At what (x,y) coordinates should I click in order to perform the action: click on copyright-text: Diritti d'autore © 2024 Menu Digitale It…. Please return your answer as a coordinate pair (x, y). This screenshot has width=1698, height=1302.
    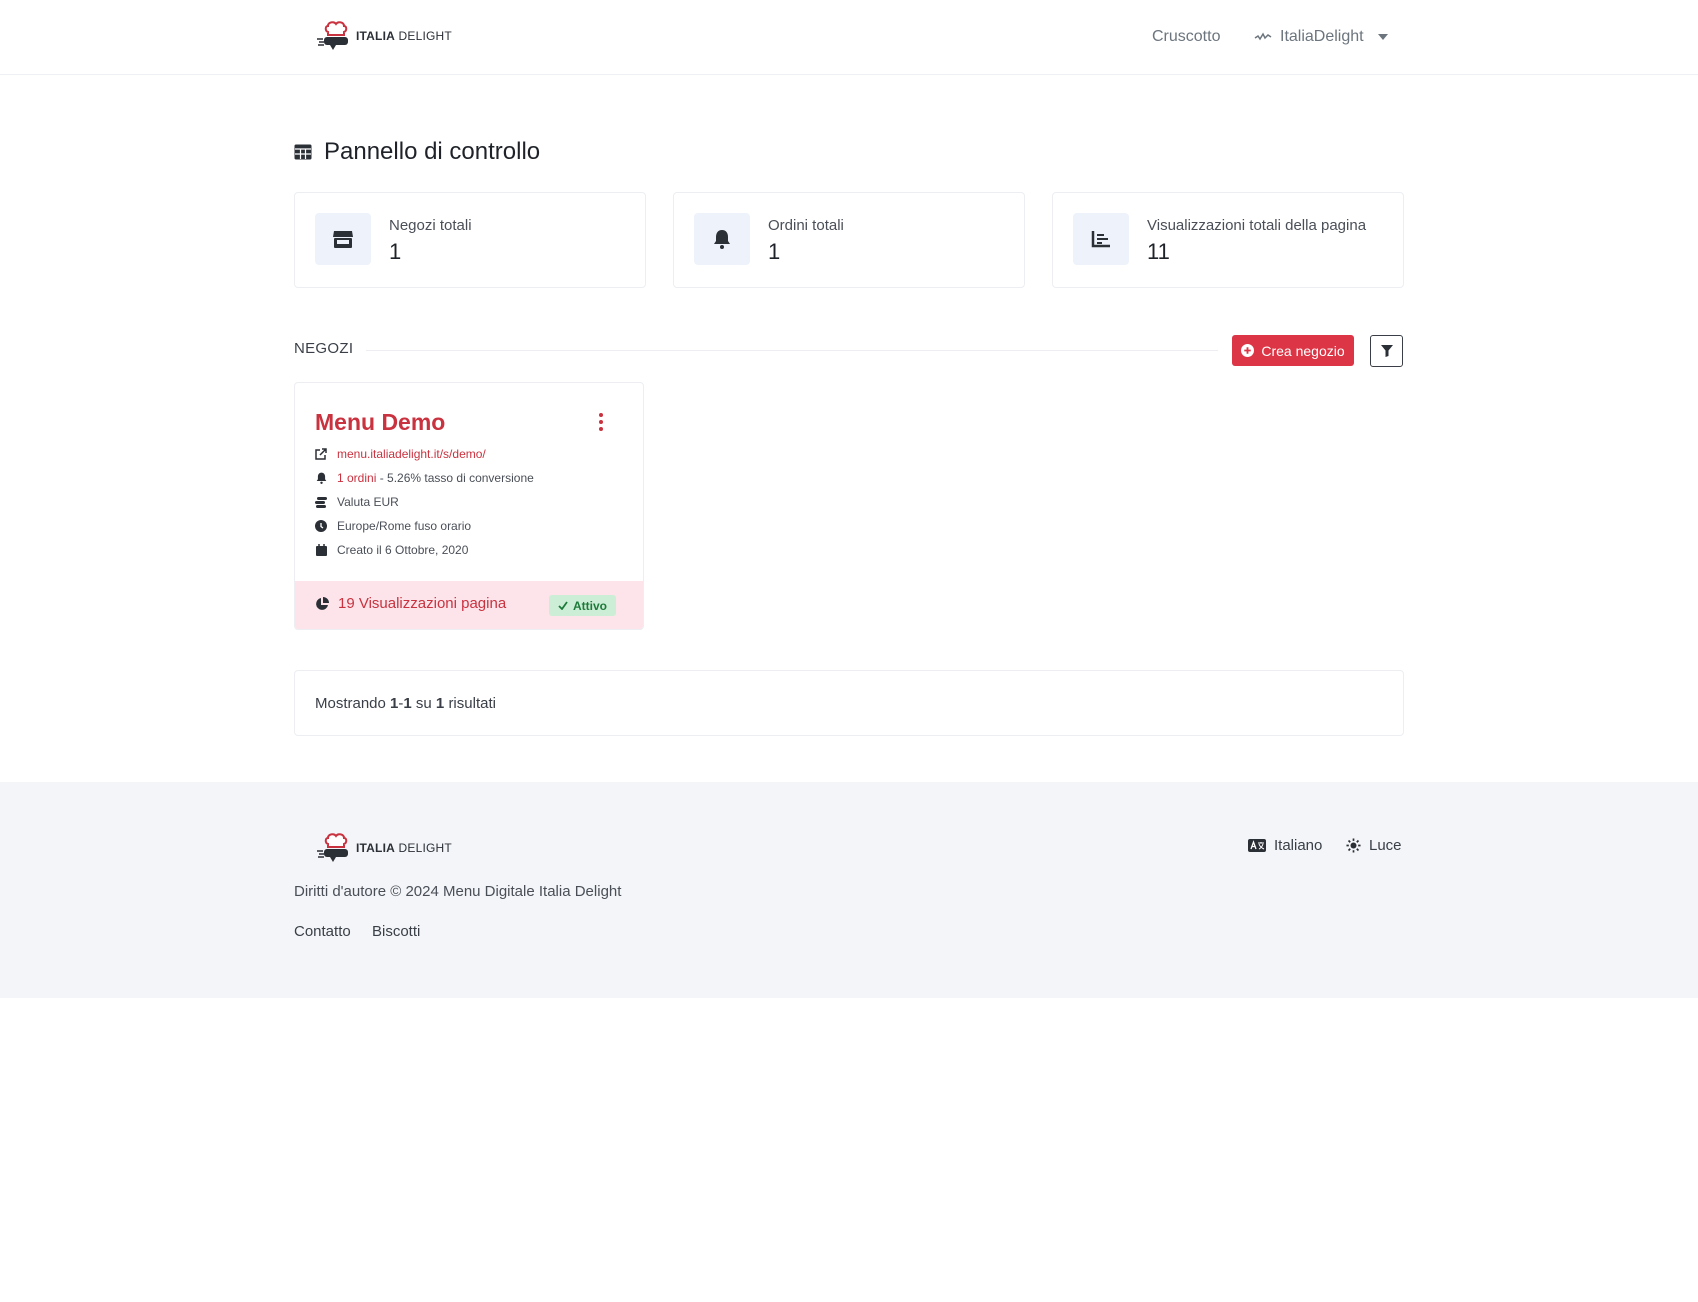
    Looking at the image, I should click on (458, 891).